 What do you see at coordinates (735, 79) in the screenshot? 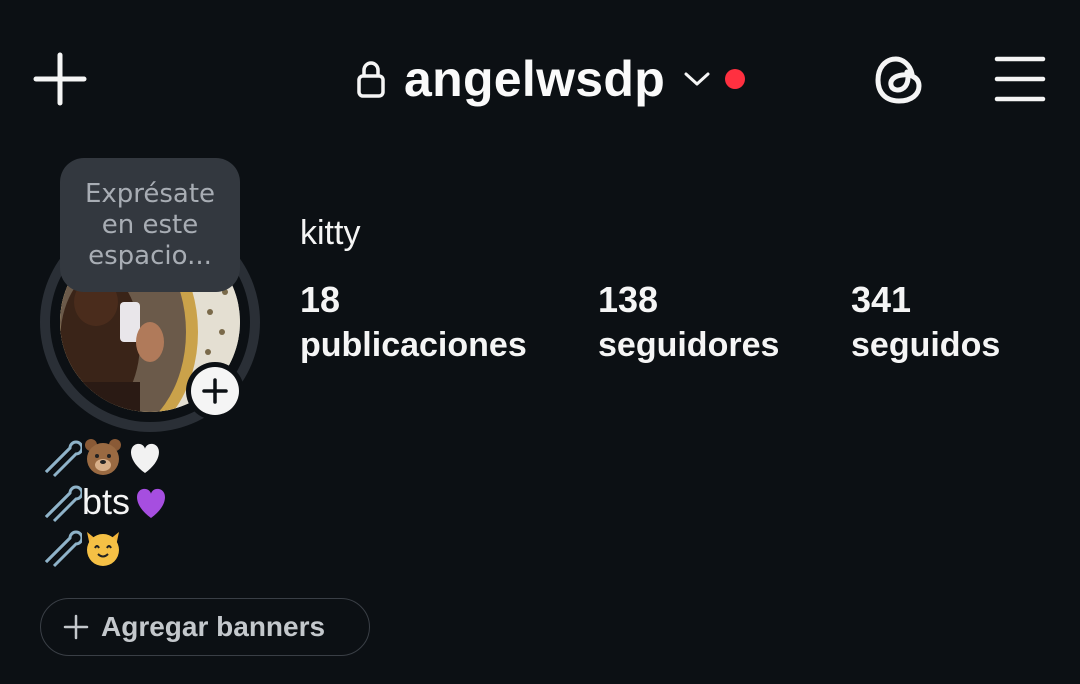
I see `notification-dot` at bounding box center [735, 79].